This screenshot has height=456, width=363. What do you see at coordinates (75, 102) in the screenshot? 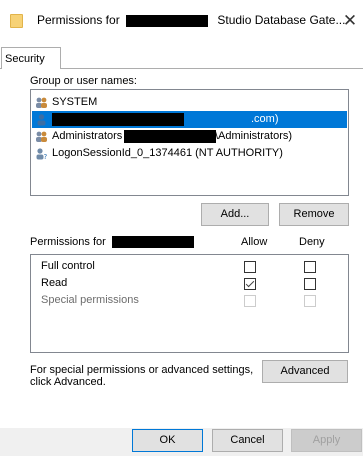
I see `list-item-label: SYSTEM` at bounding box center [75, 102].